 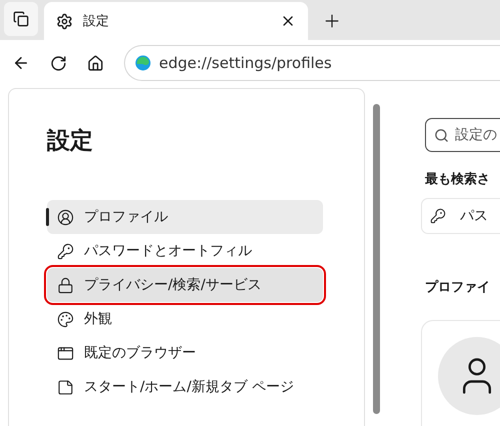 I want to click on sidebar-title: 設定, so click(x=70, y=141).